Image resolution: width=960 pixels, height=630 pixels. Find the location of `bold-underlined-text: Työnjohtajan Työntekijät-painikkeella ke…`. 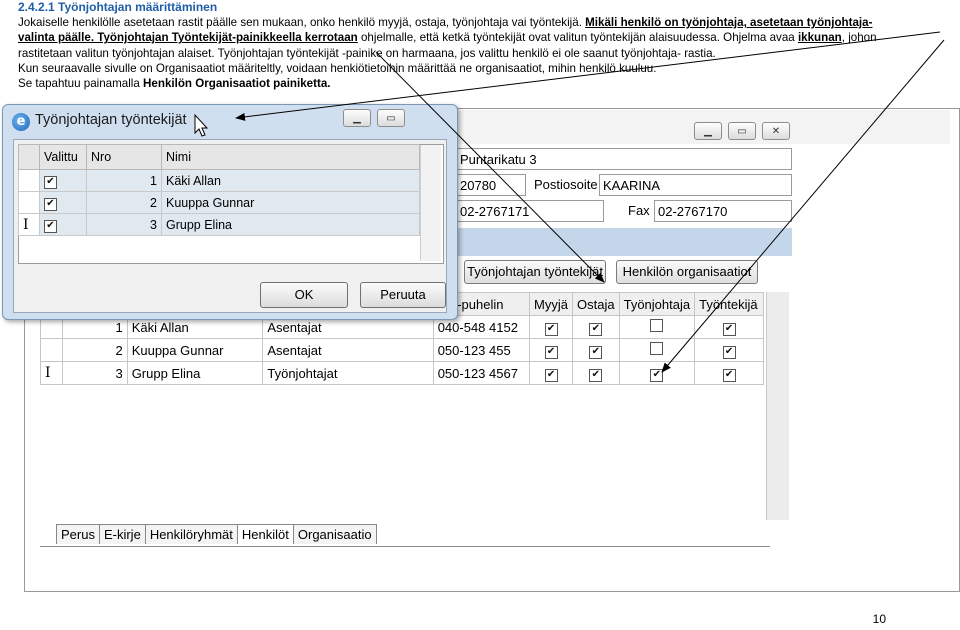

bold-underlined-text: Työnjohtajan Työntekijät-painikkeella ke… is located at coordinates (226, 38).